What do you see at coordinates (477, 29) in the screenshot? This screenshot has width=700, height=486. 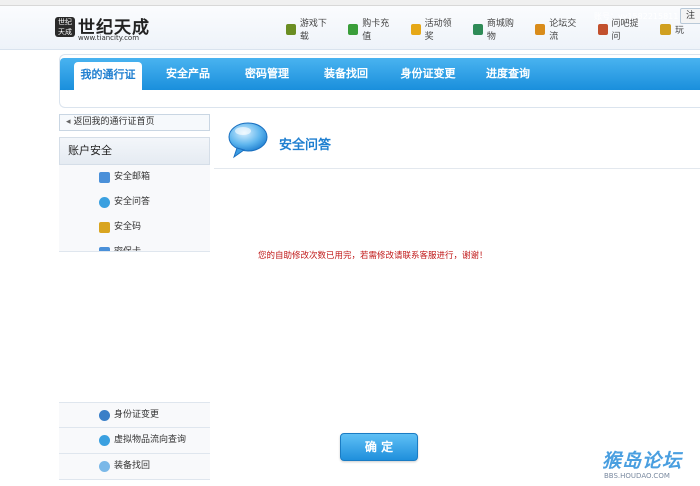 I see `cart-icon` at bounding box center [477, 29].